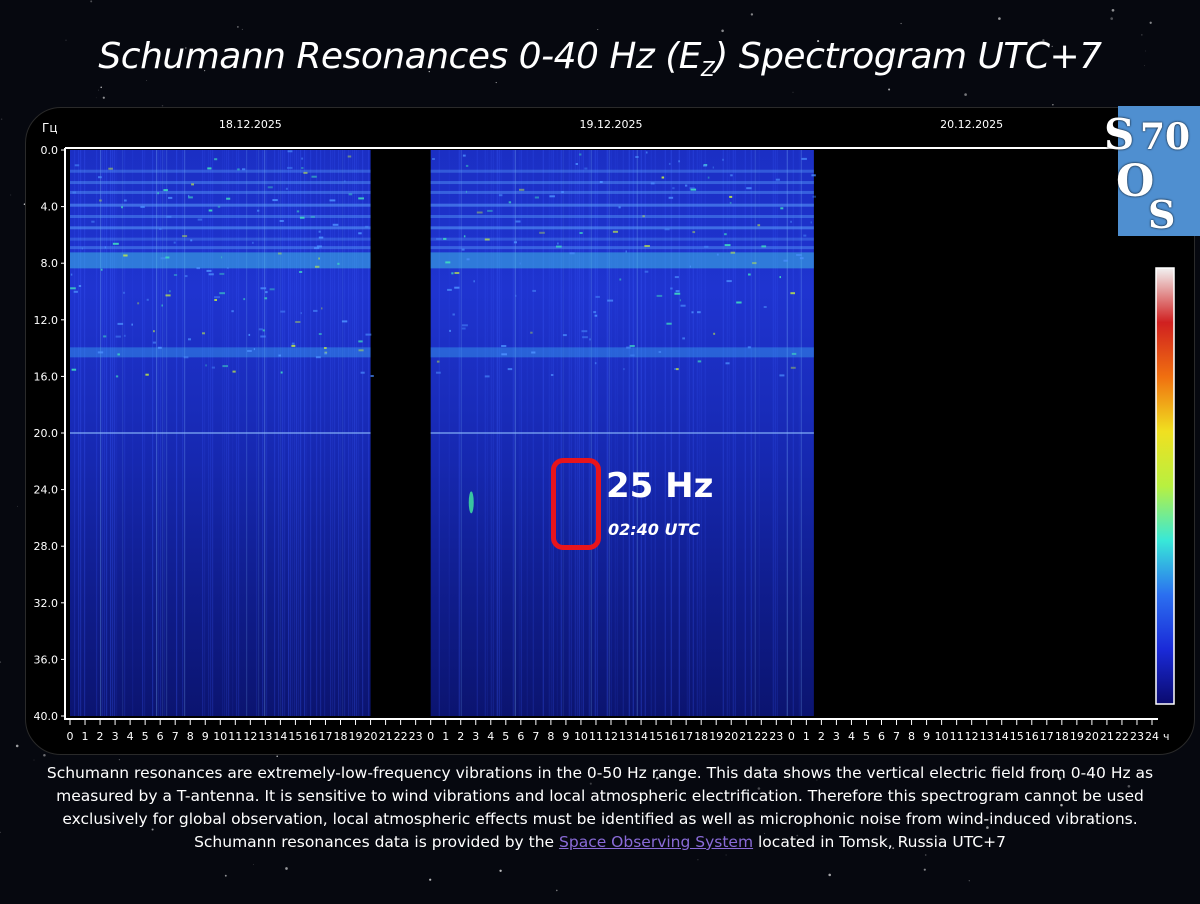 Image resolution: width=1200 pixels, height=904 pixels. What do you see at coordinates (175, 736) in the screenshot?
I see `x-tick-label: 7` at bounding box center [175, 736].